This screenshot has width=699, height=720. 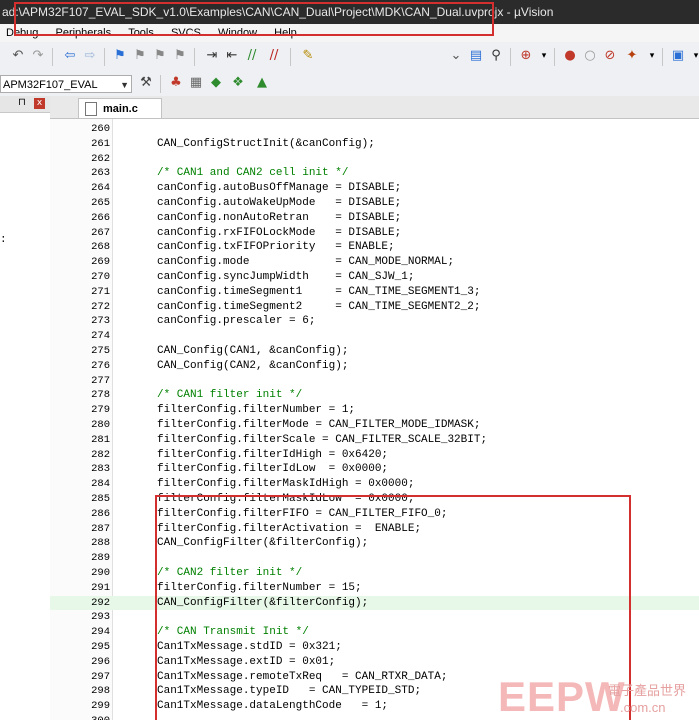 What do you see at coordinates (39, 103) in the screenshot?
I see `close-icon: x` at bounding box center [39, 103].